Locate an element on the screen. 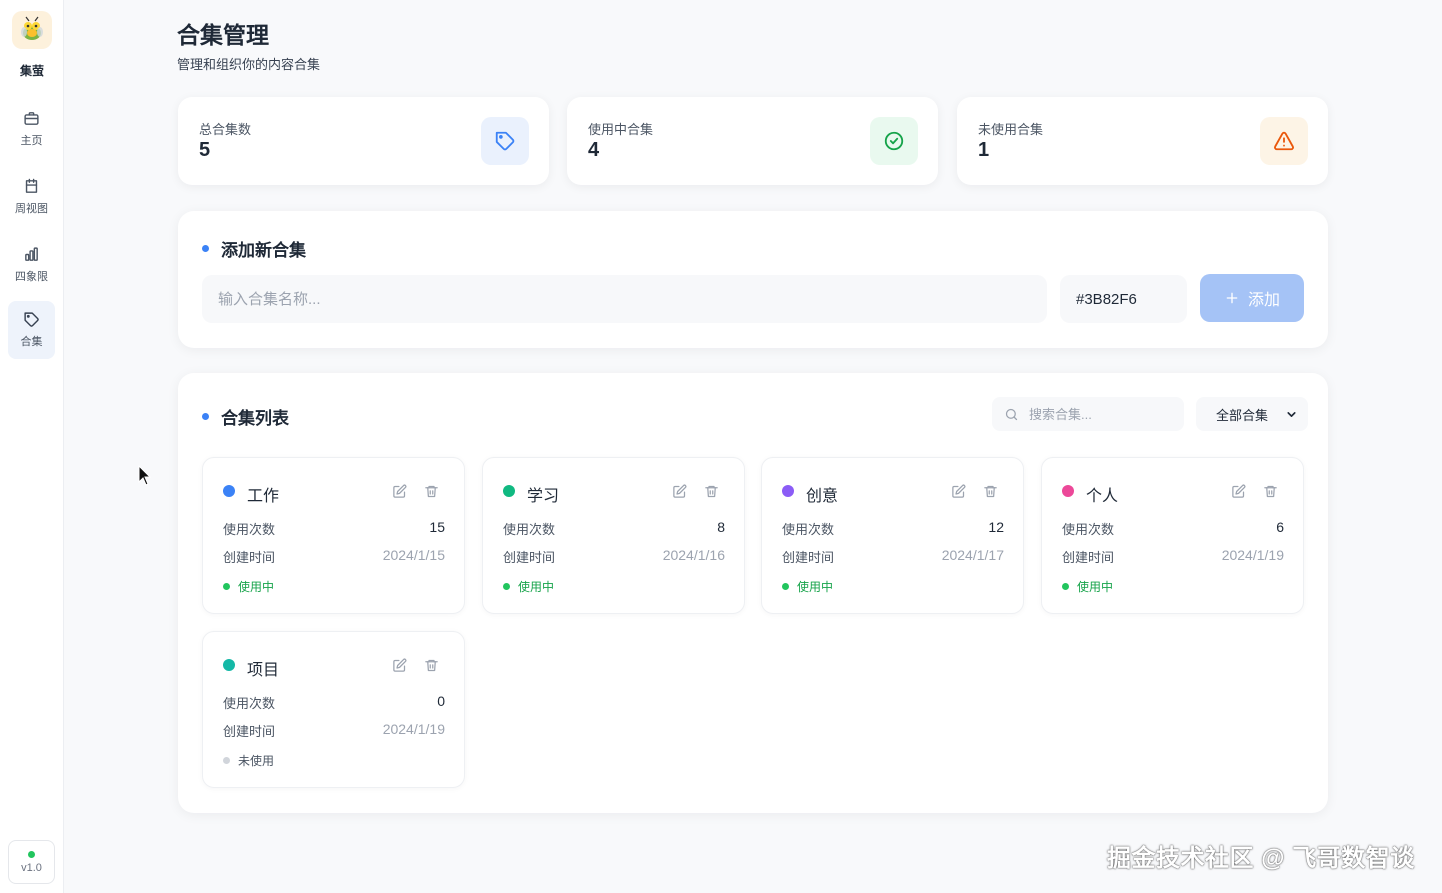 Image resolution: width=1442 pixels, height=893 pixels. created-row: 创建时间 2024/1/16 is located at coordinates (614, 556).